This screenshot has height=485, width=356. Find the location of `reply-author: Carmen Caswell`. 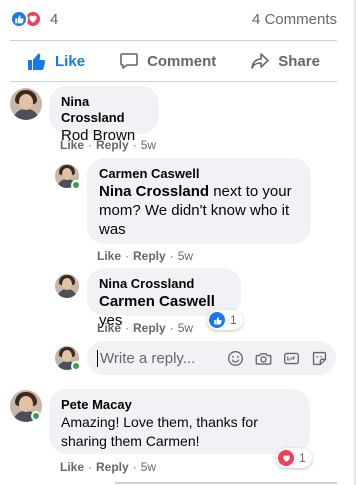

reply-author: Carmen Caswell is located at coordinates (199, 174).